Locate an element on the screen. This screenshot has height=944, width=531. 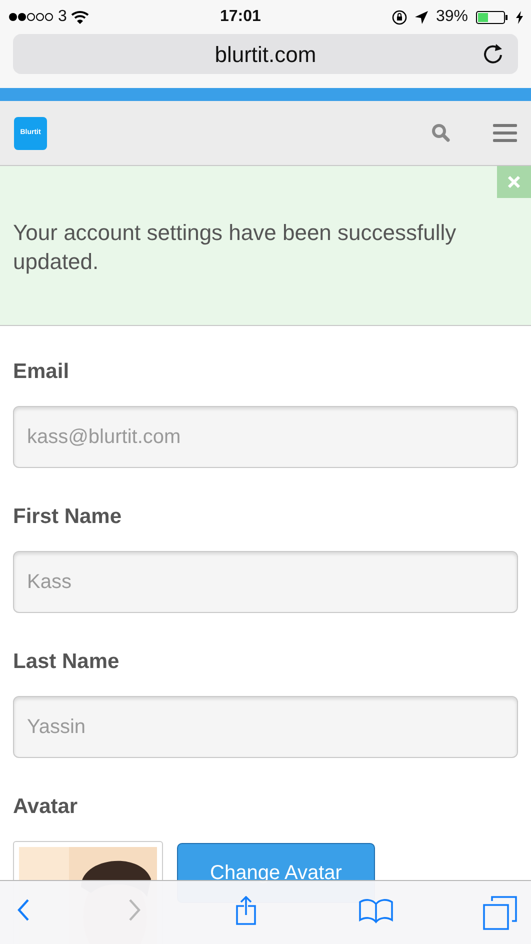
field-label: Last Name is located at coordinates (66, 661).